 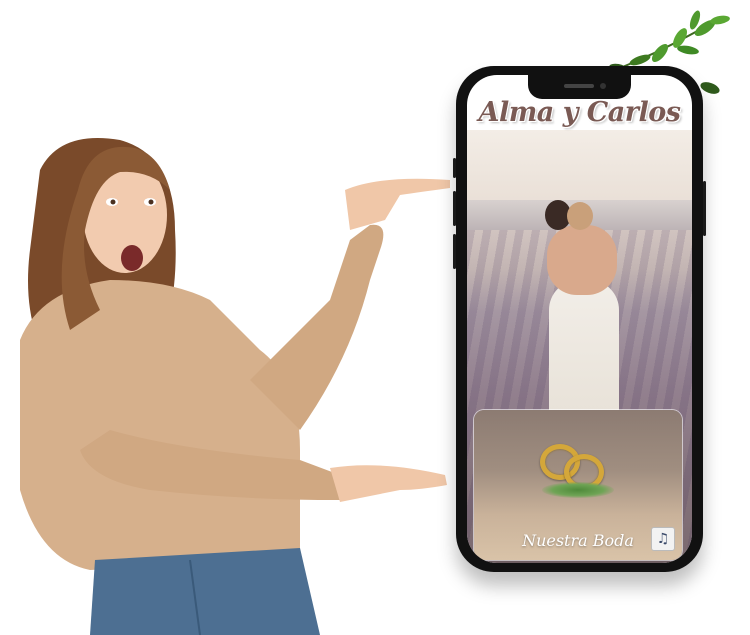 I want to click on power-button, so click(x=704, y=208).